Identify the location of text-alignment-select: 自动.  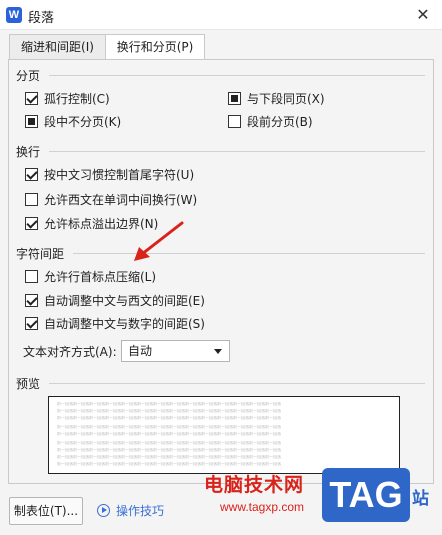
(175, 351).